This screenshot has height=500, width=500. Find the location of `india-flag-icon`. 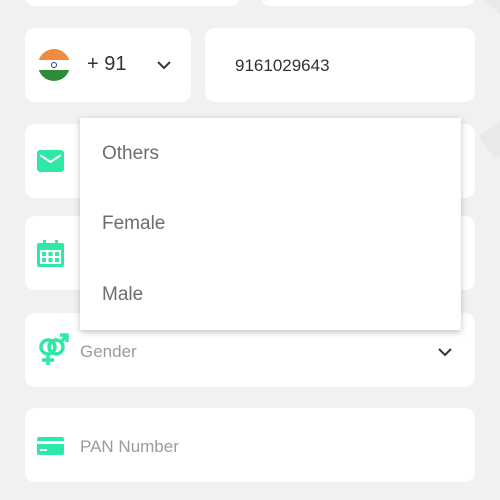

india-flag-icon is located at coordinates (54, 65).